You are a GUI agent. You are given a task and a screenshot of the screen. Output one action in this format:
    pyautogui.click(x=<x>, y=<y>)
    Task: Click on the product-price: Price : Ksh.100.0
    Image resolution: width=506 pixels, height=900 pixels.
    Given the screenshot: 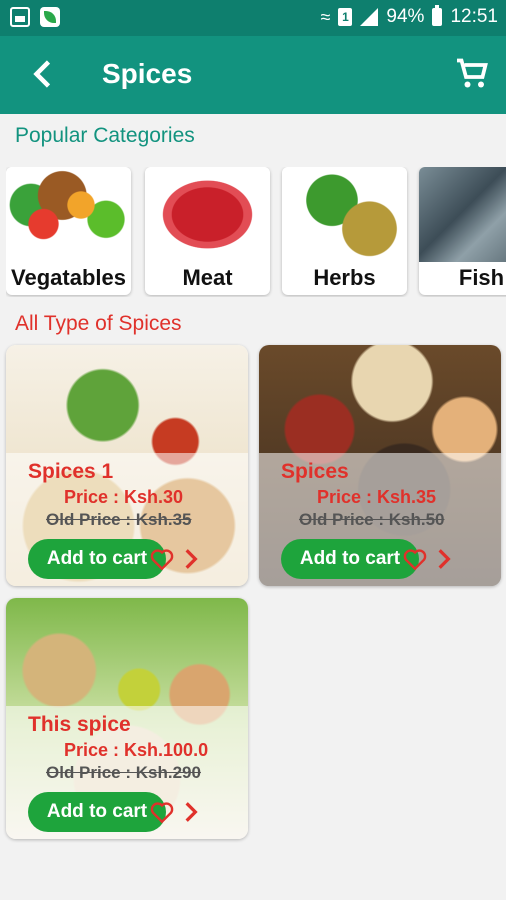 What is the action you would take?
    pyautogui.click(x=136, y=750)
    